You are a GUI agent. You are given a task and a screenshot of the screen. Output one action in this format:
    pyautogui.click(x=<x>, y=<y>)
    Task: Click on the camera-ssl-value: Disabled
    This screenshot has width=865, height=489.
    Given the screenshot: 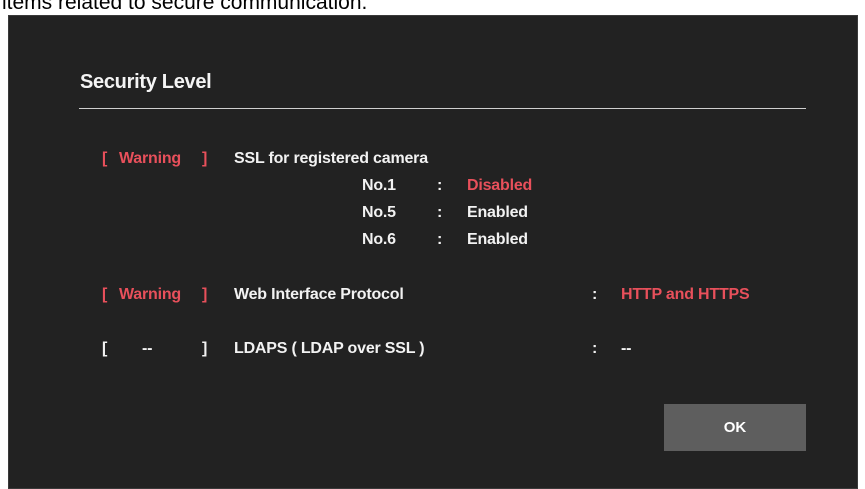 What is the action you would take?
    pyautogui.click(x=500, y=185)
    